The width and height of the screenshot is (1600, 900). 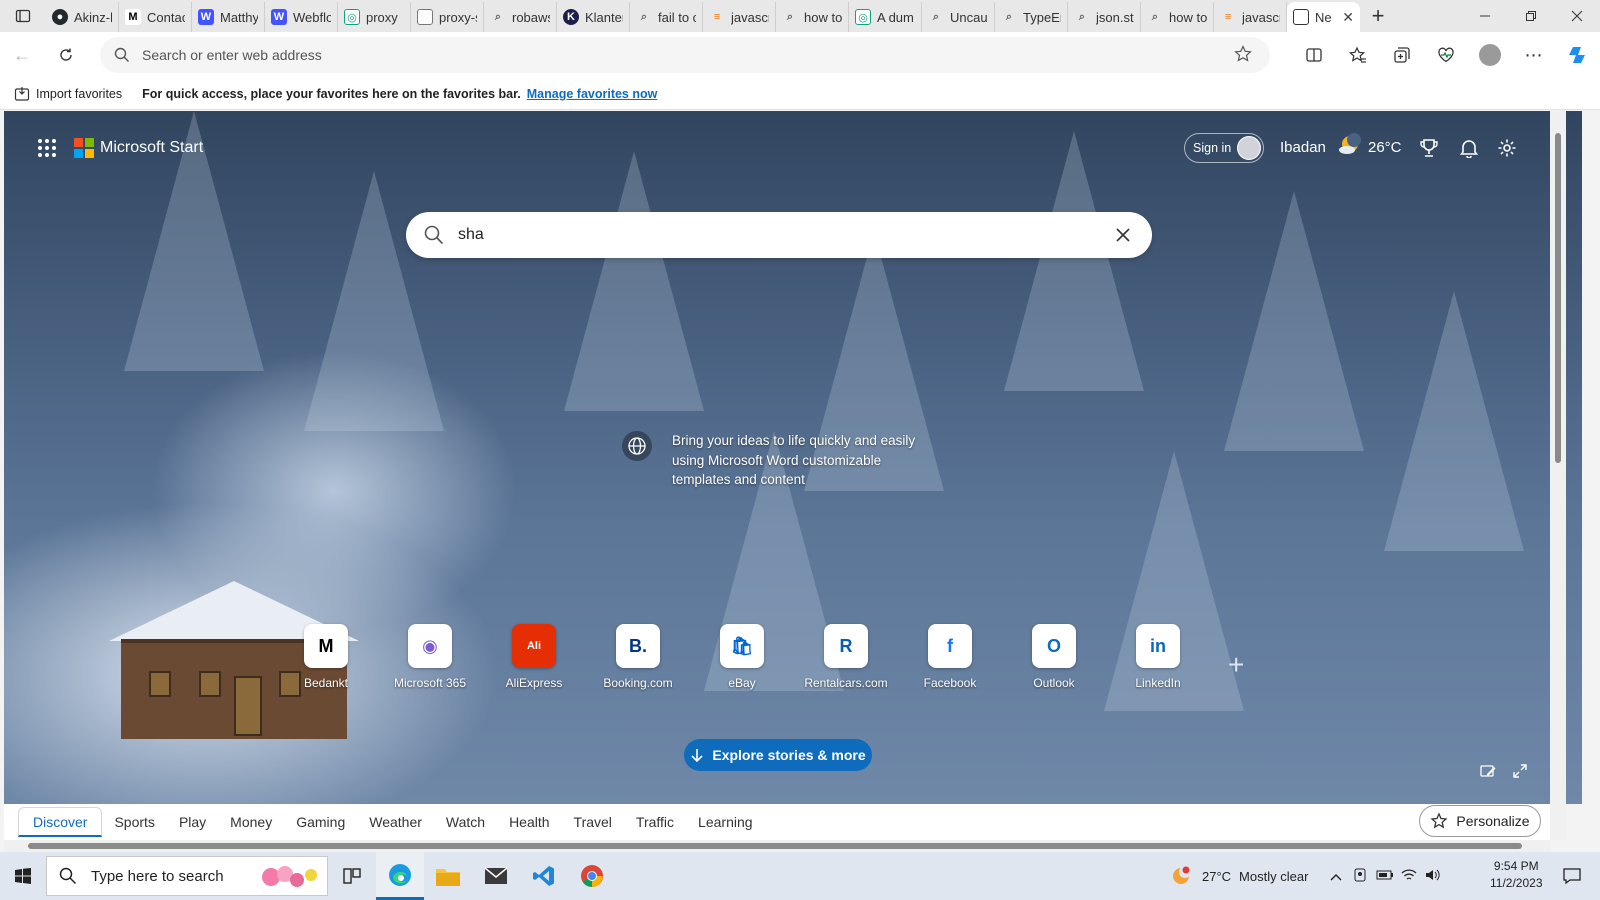 I want to click on clear-search-icon, so click(x=1123, y=235).